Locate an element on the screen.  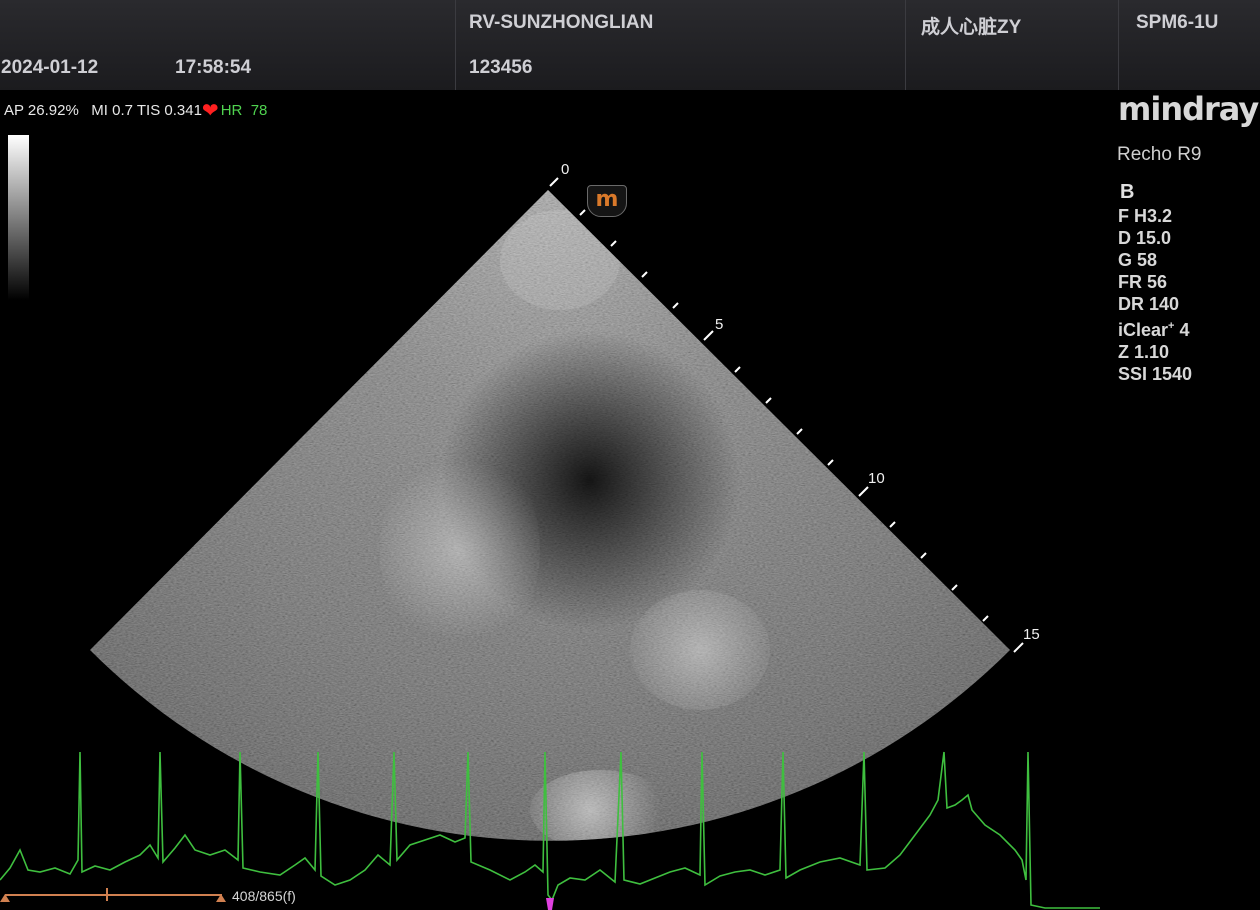
param-ssi: SSI 1540 is located at coordinates (1155, 374).